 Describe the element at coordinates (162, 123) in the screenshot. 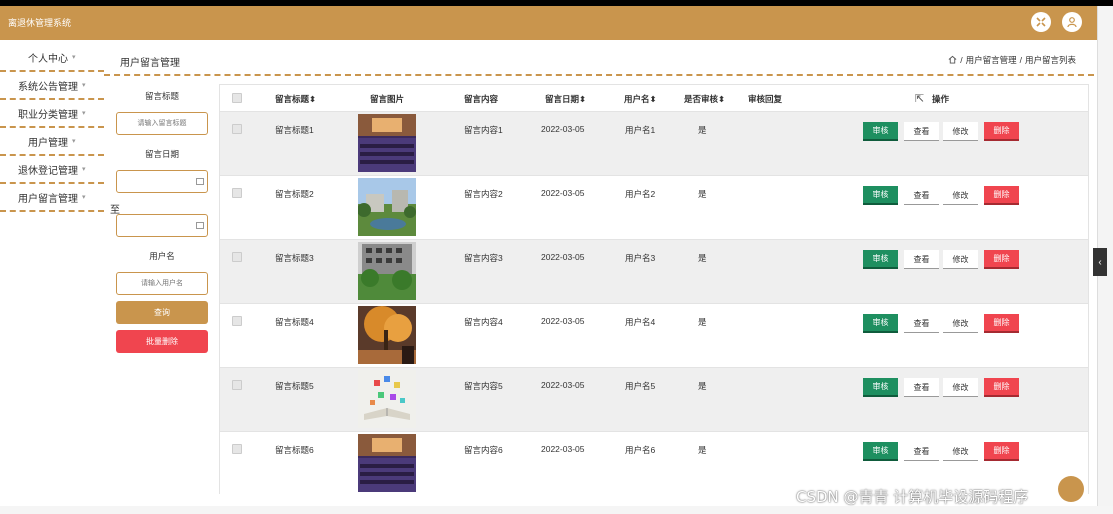

I see `title-filter-input` at that location.